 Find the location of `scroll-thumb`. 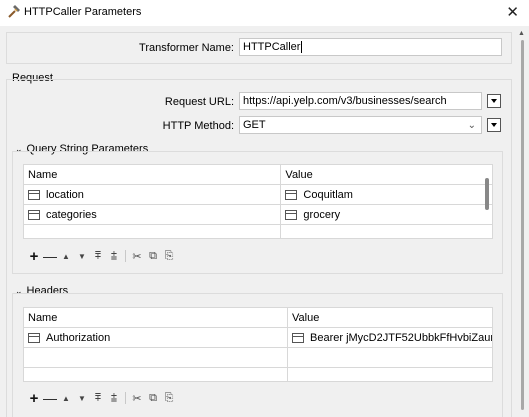

scroll-thumb is located at coordinates (522, 225).